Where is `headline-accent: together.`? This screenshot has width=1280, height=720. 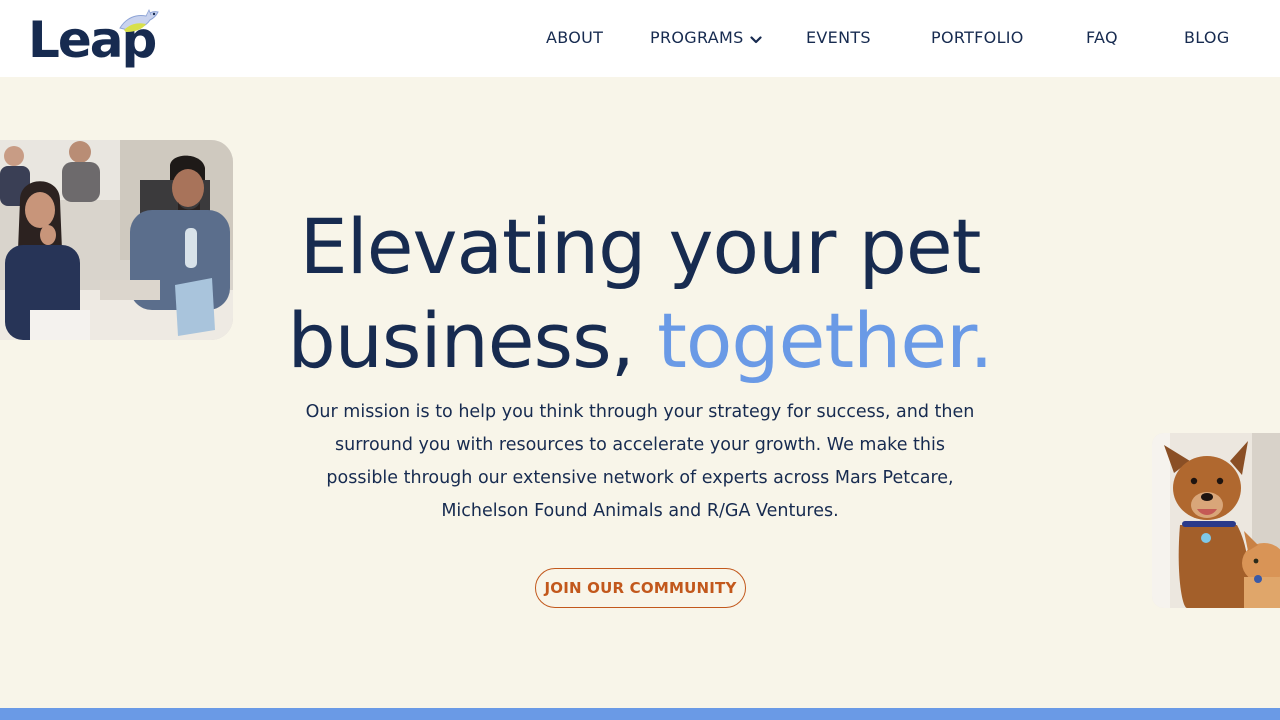
headline-accent: together. is located at coordinates (825, 340).